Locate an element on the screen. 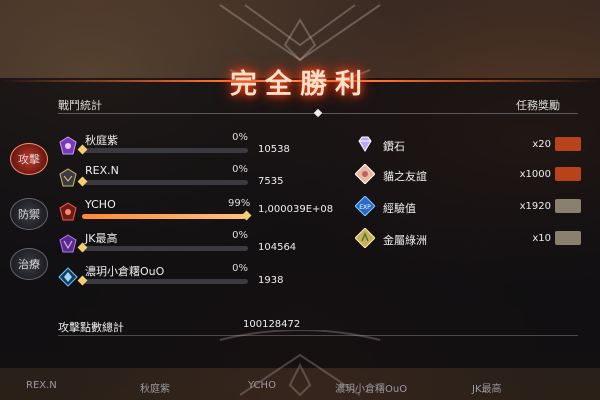 The image size is (600, 400). exp-icon: EXP is located at coordinates (365, 206).